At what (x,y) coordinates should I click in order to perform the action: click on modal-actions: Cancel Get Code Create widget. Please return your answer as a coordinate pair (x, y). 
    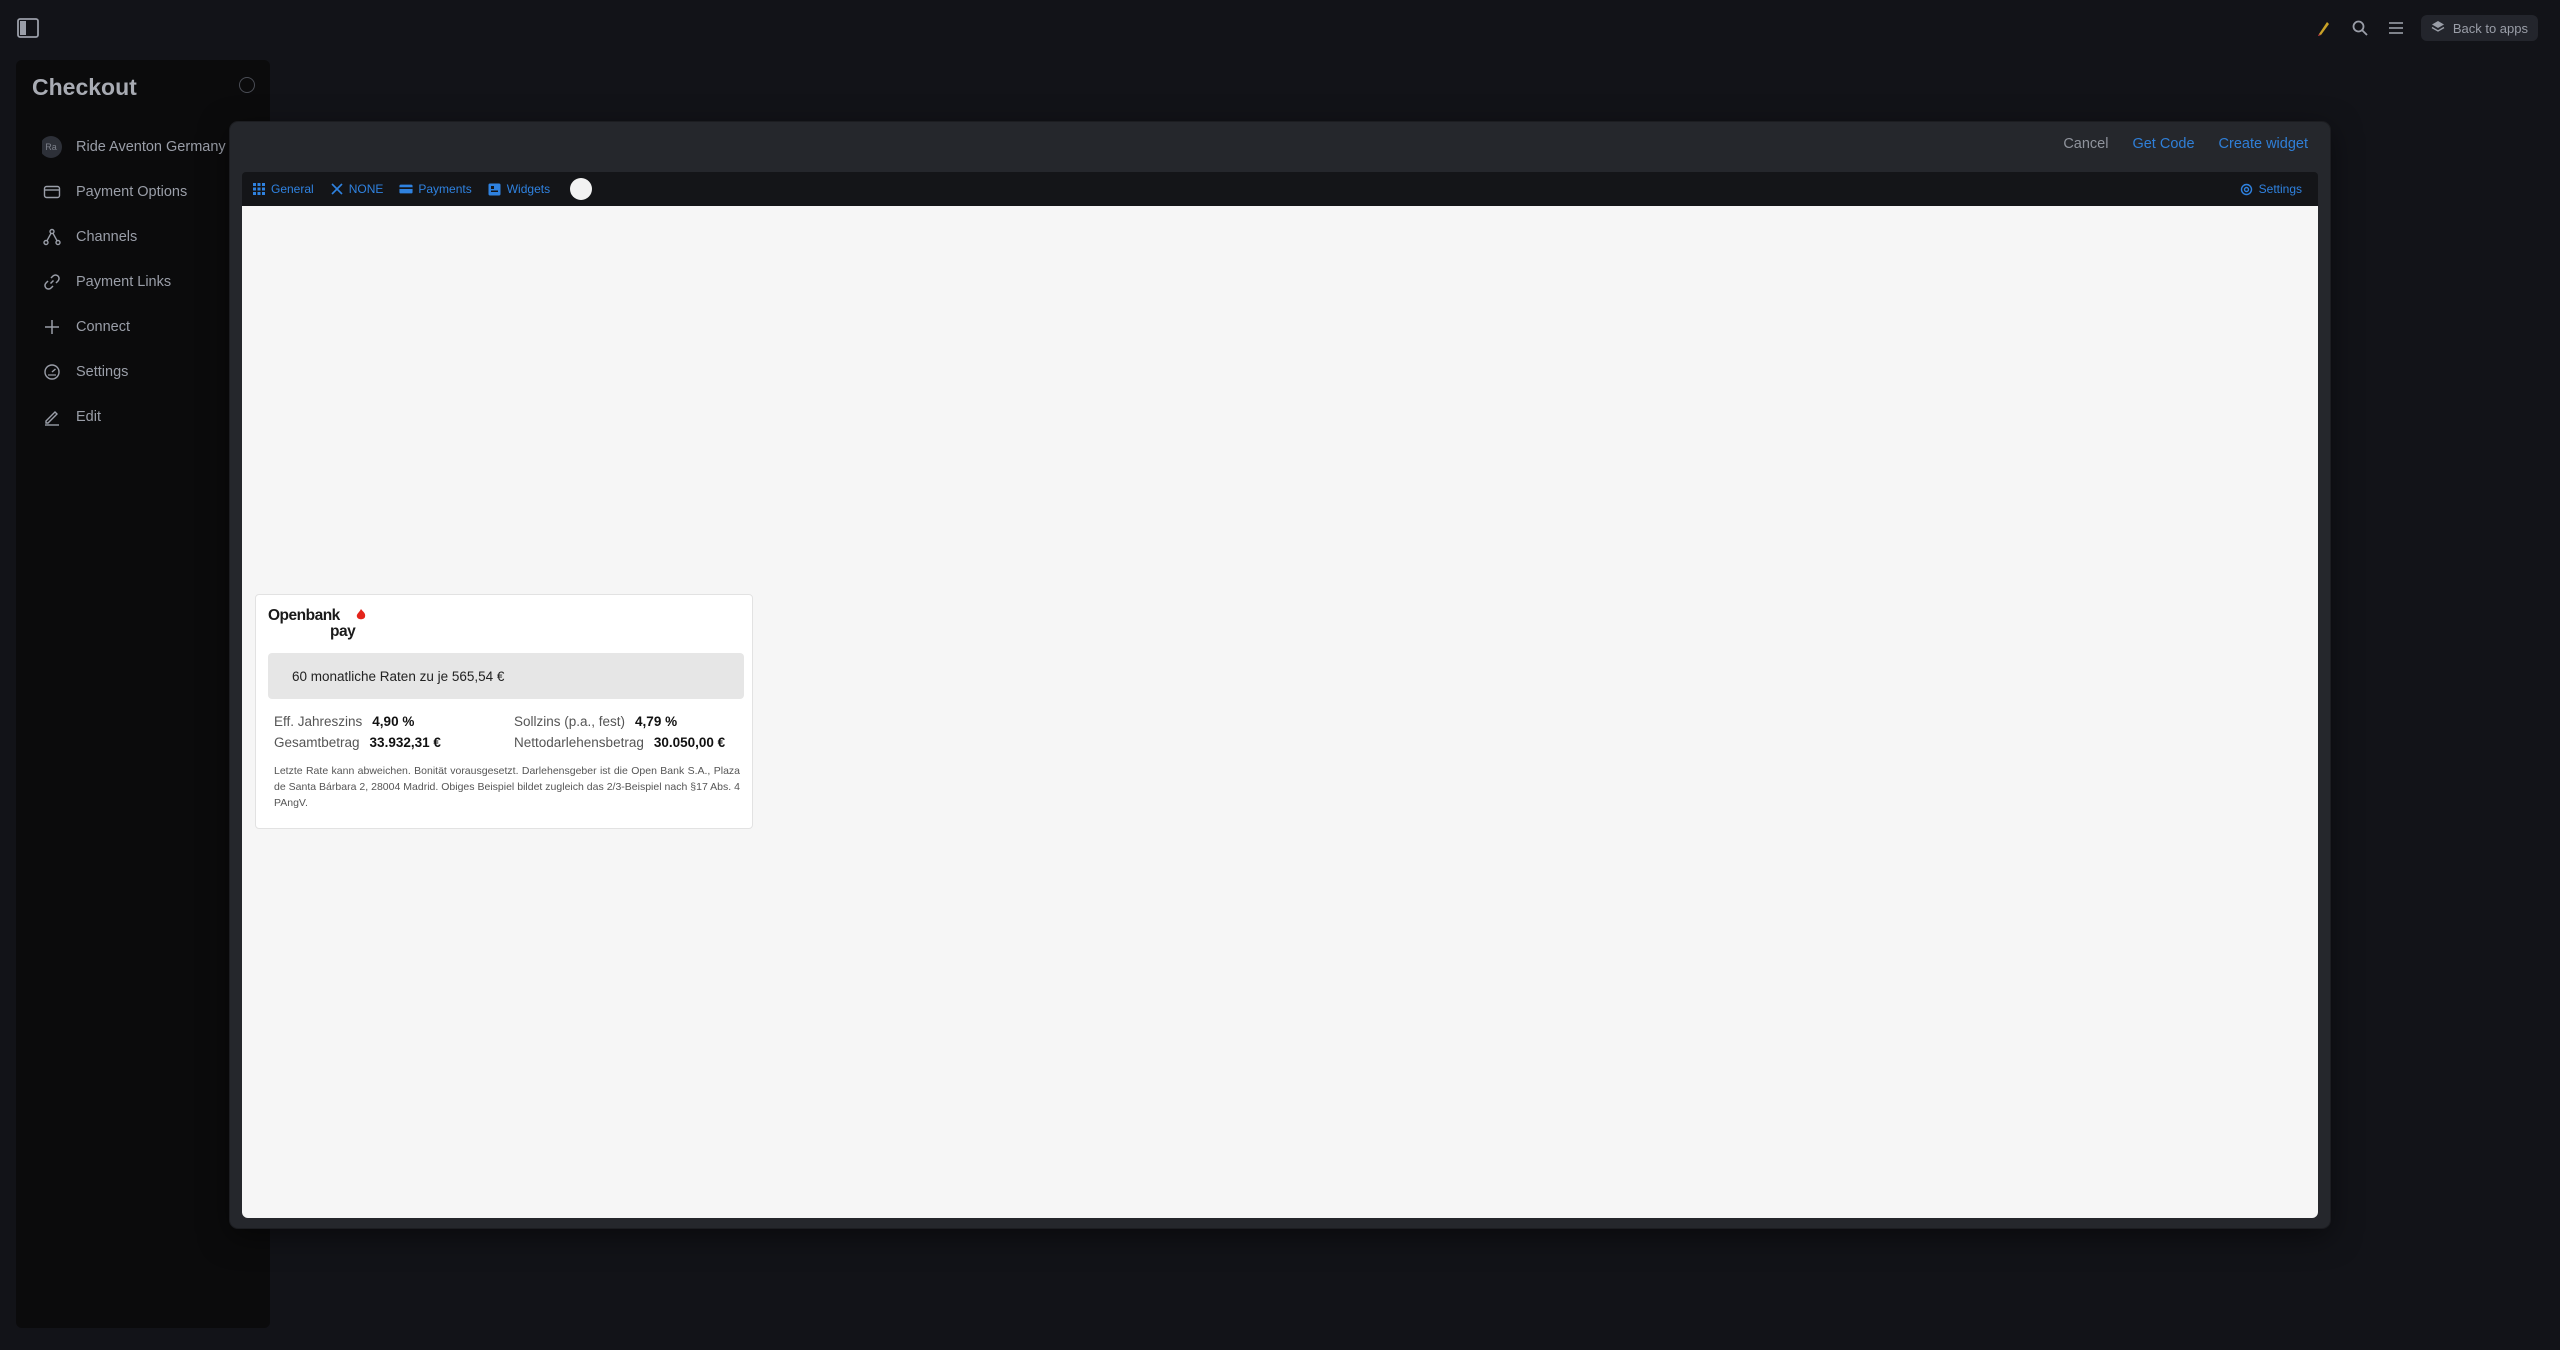
    Looking at the image, I should click on (2185, 144).